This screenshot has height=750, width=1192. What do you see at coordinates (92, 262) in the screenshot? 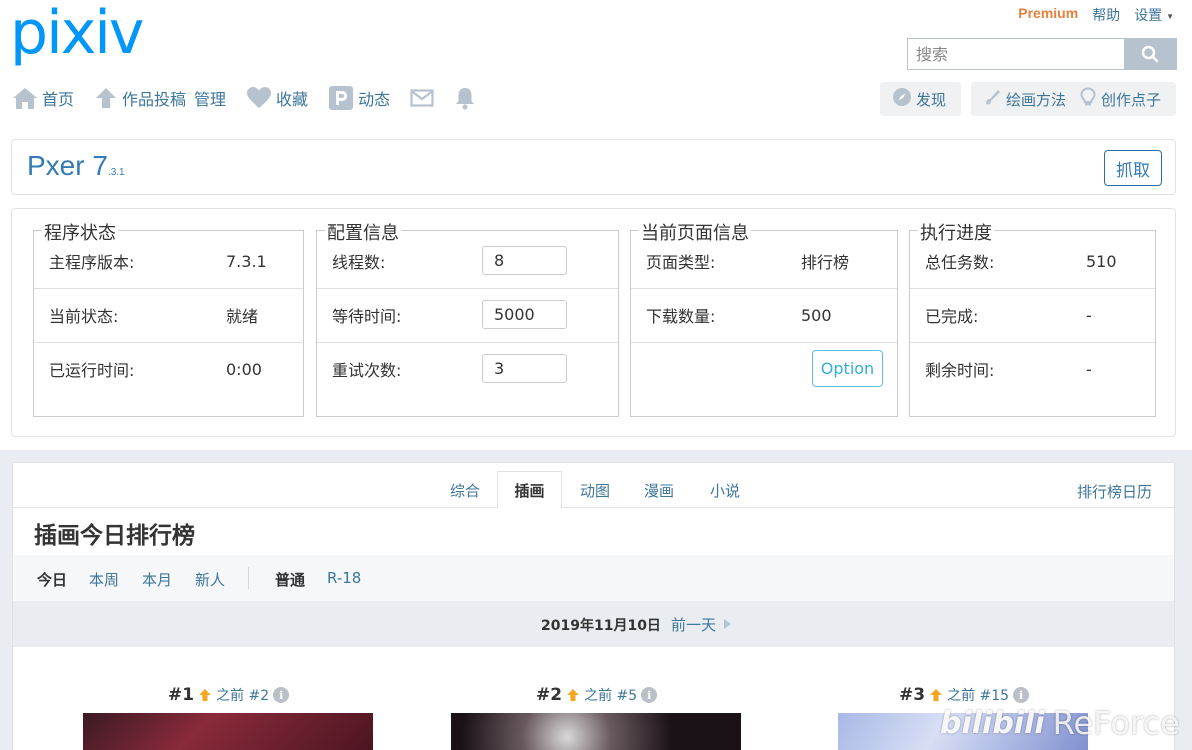
I see `row-label: 主程序版本:` at bounding box center [92, 262].